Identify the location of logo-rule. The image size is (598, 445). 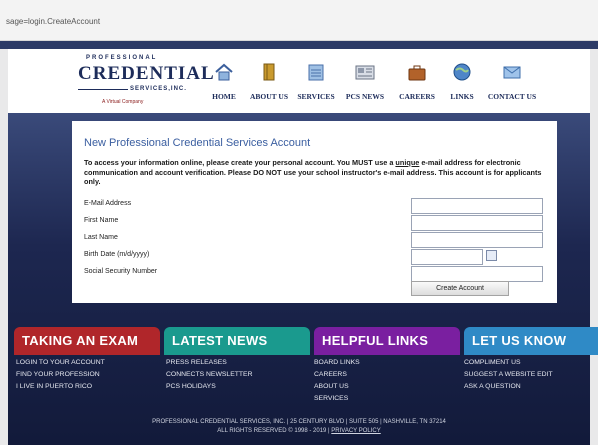
(103, 89).